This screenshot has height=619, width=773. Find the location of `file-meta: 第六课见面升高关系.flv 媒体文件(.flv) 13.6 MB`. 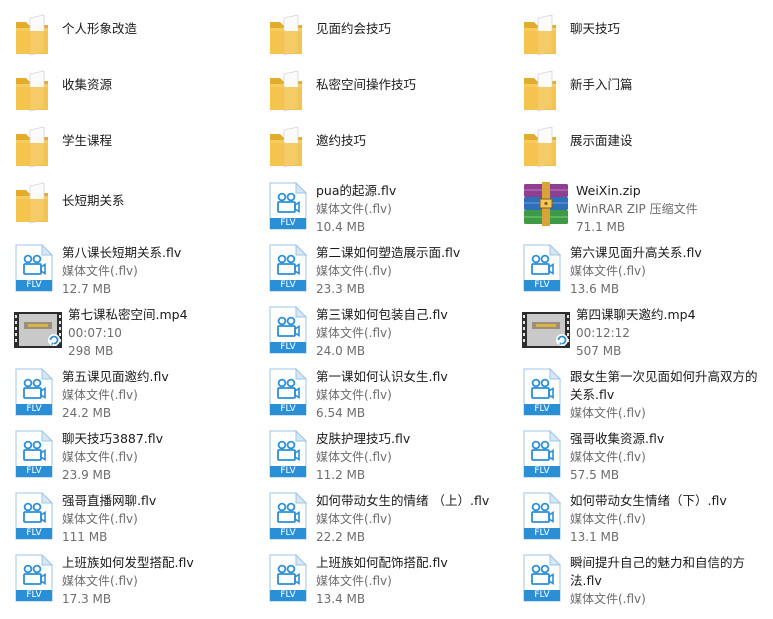

file-meta: 第六课见面升高关系.flv 媒体文件(.flv) 13.6 MB is located at coordinates (636, 271).